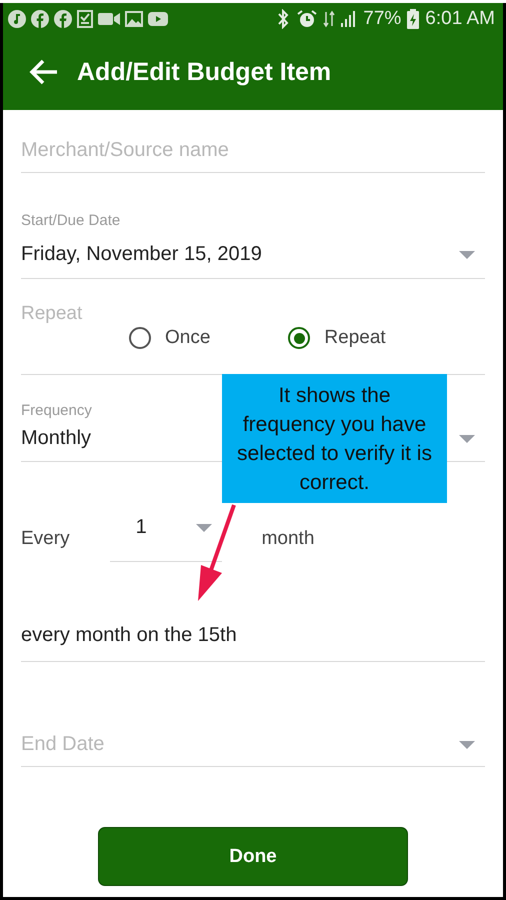  What do you see at coordinates (253, 856) in the screenshot?
I see `done-button: Done` at bounding box center [253, 856].